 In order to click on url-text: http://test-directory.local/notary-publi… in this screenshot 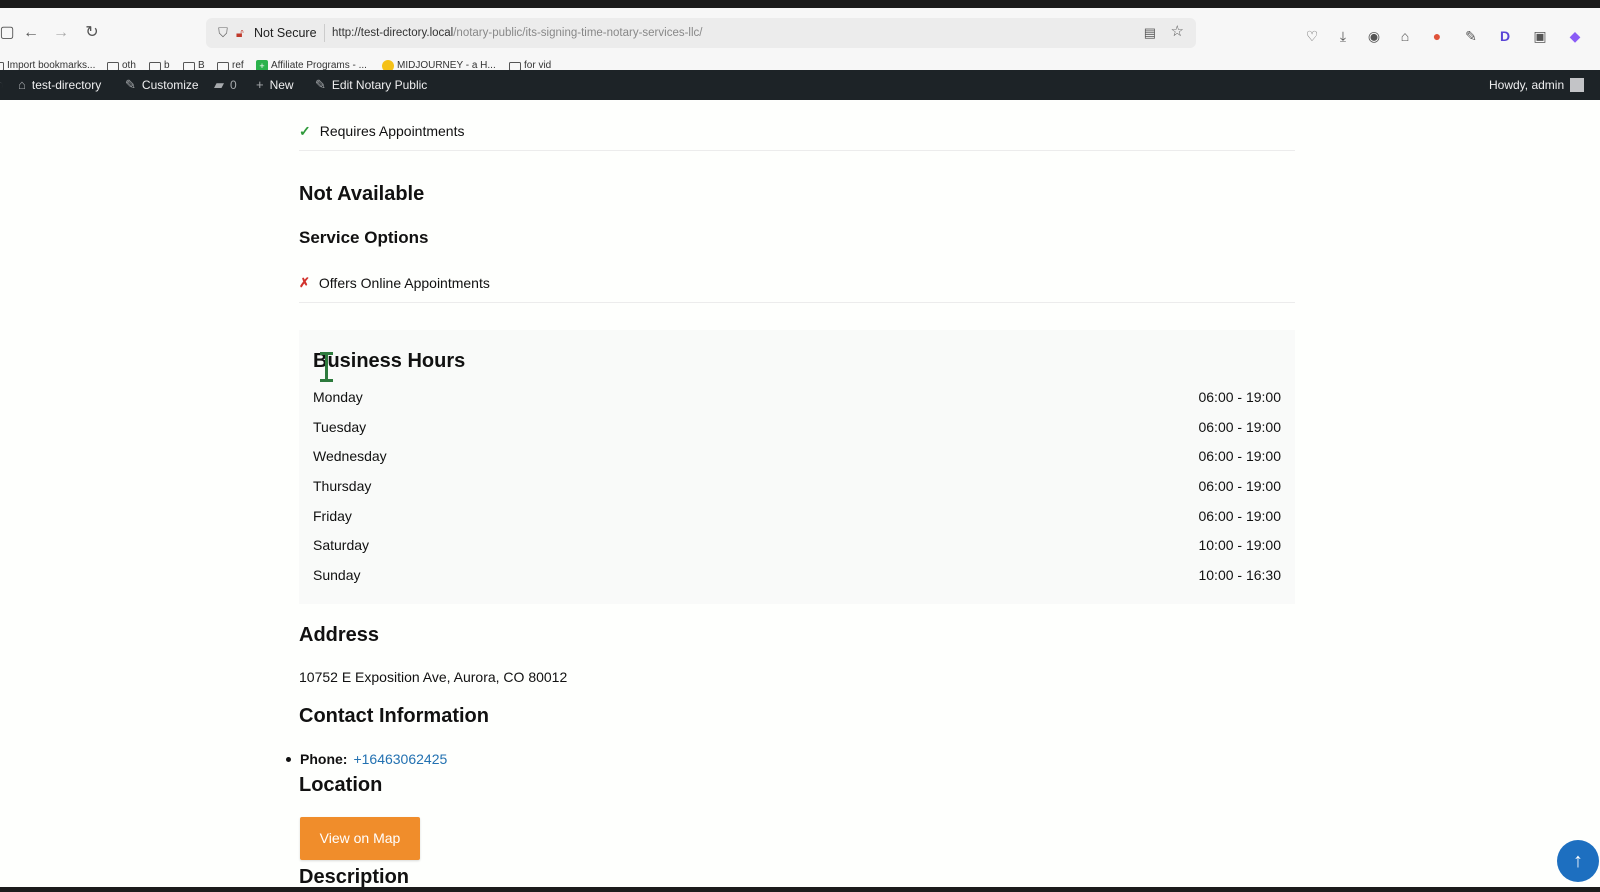, I will do `click(517, 33)`.